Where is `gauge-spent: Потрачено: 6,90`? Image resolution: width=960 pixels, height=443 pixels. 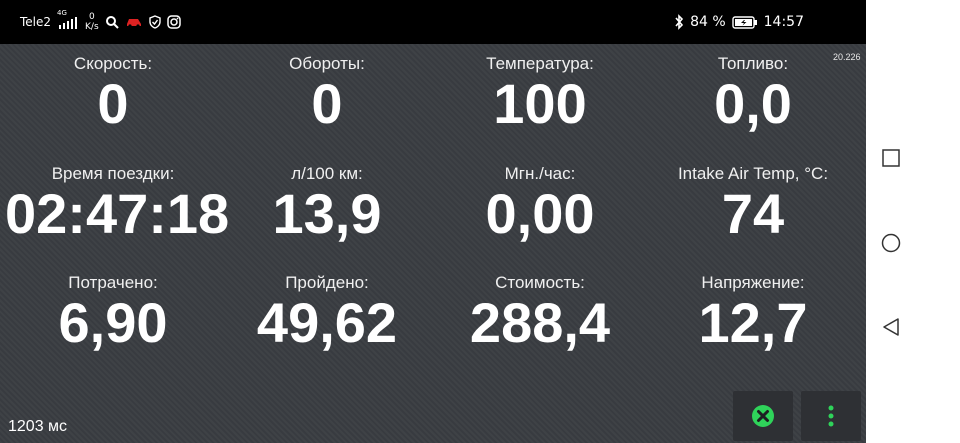
gauge-spent: Потрачено: 6,90 is located at coordinates (113, 312).